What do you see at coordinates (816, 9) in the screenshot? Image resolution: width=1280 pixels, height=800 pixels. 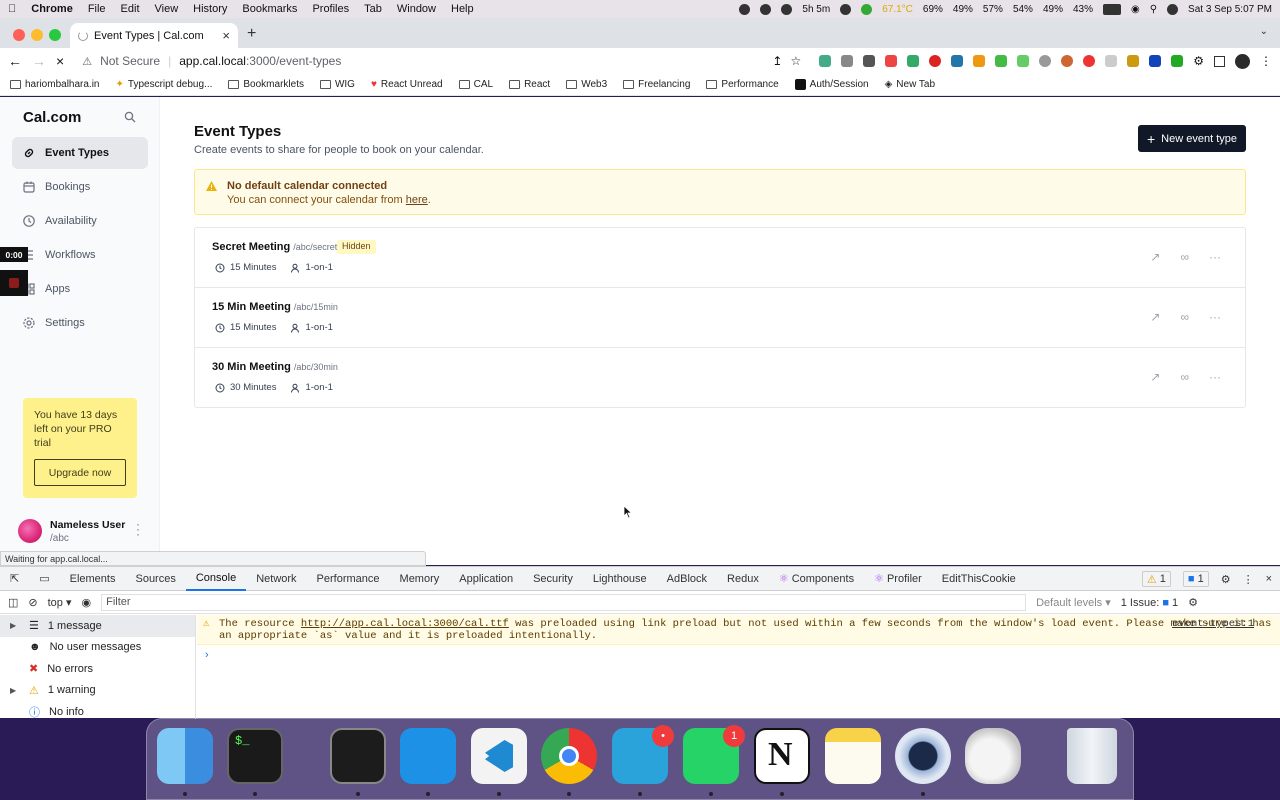 I see `session-timer: 5h 5m` at bounding box center [816, 9].